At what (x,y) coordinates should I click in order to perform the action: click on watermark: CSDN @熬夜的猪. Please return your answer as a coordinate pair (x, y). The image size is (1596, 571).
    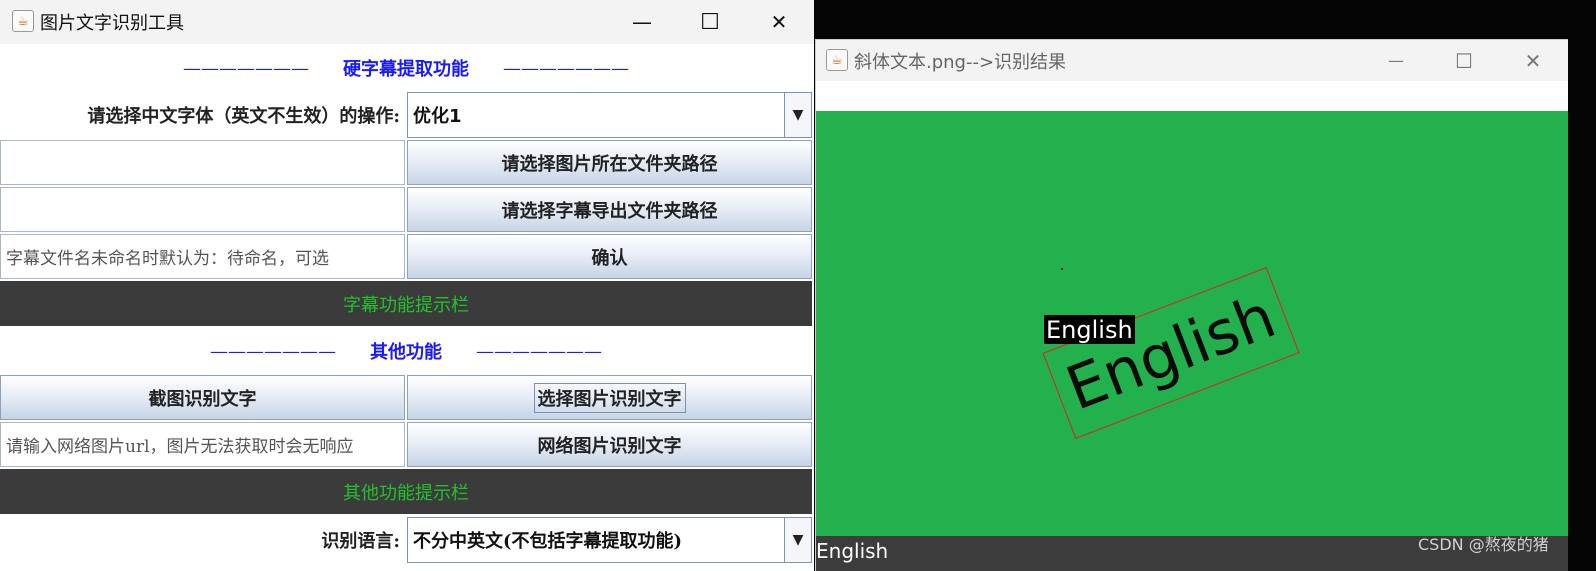
    Looking at the image, I should click on (1483, 544).